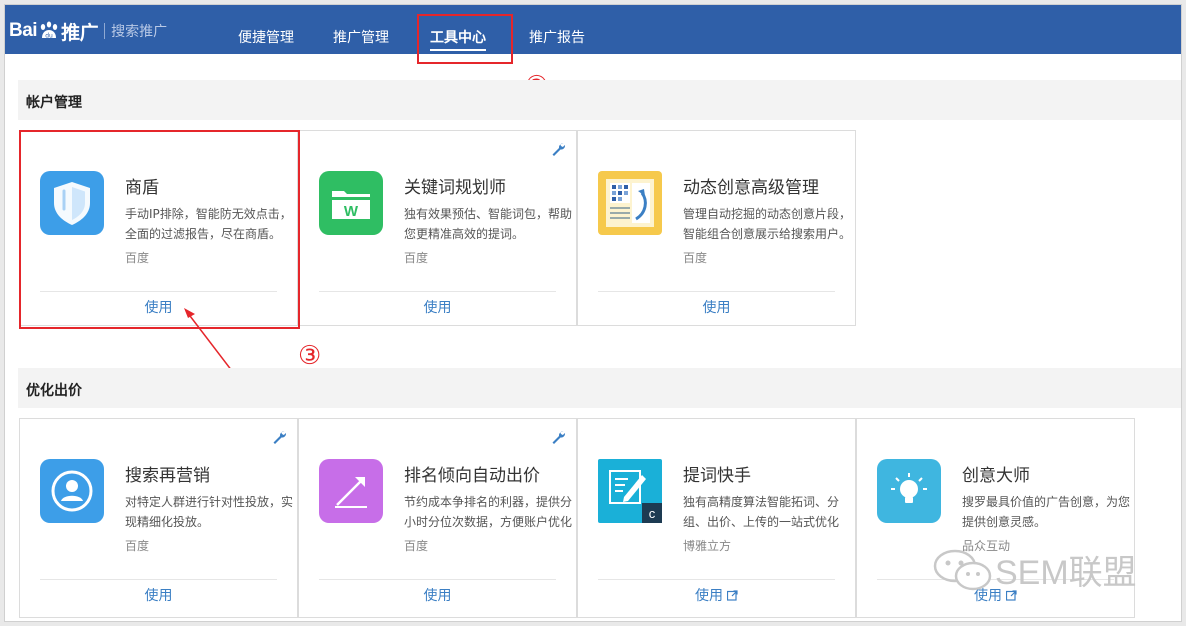 The width and height of the screenshot is (1186, 626). Describe the element at coordinates (159, 229) in the screenshot. I see `highlight-box-shangdun` at that location.